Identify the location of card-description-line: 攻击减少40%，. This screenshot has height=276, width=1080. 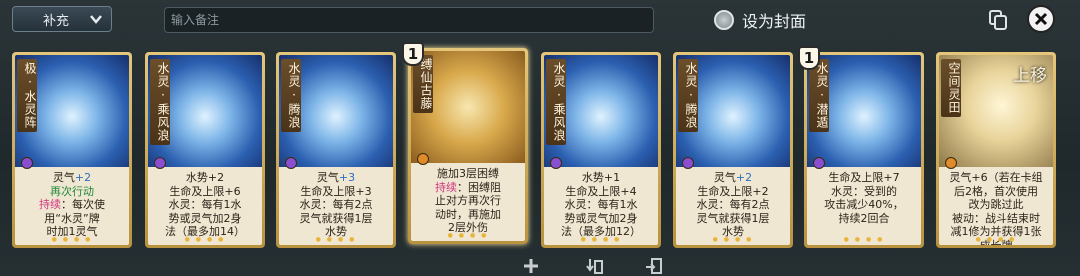
(864, 205).